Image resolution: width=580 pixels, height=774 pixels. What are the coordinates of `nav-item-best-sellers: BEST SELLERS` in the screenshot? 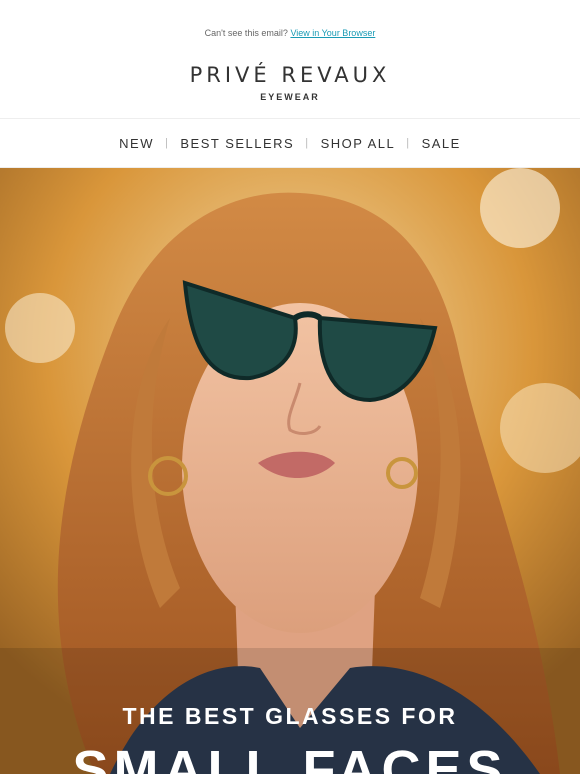 It's located at (237, 143).